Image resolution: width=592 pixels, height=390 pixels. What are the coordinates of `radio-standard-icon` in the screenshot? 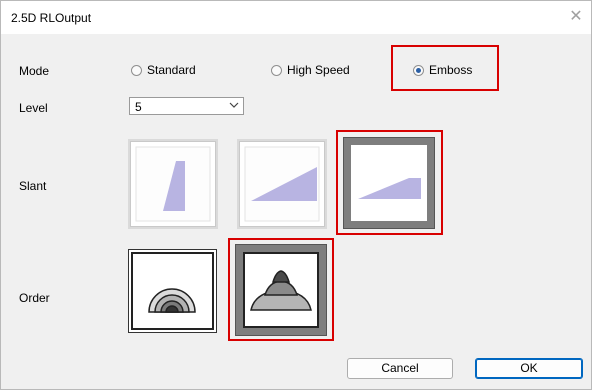 It's located at (136, 70).